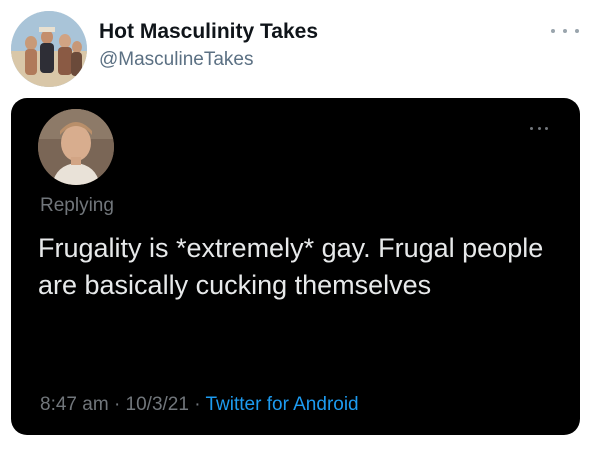  I want to click on tweet-date: 10/3/21, so click(157, 404).